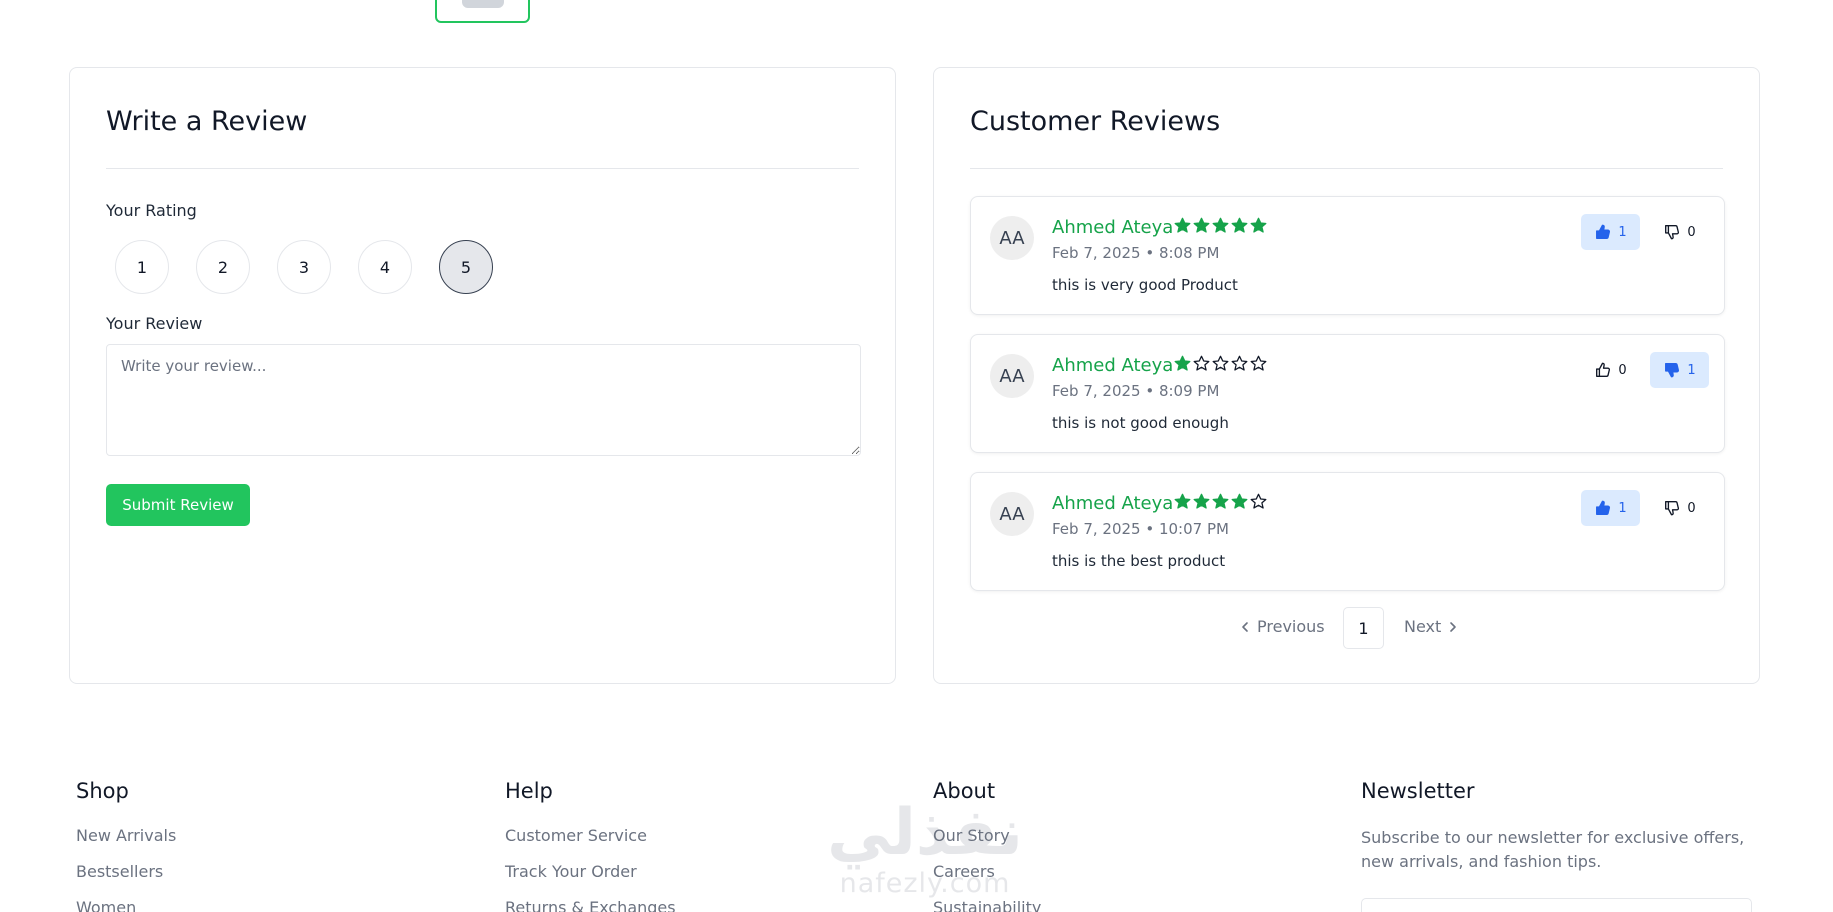 The width and height of the screenshot is (1833, 912). What do you see at coordinates (1136, 391) in the screenshot?
I see `review-date: Feb 7, 2025 • 8:09 PM` at bounding box center [1136, 391].